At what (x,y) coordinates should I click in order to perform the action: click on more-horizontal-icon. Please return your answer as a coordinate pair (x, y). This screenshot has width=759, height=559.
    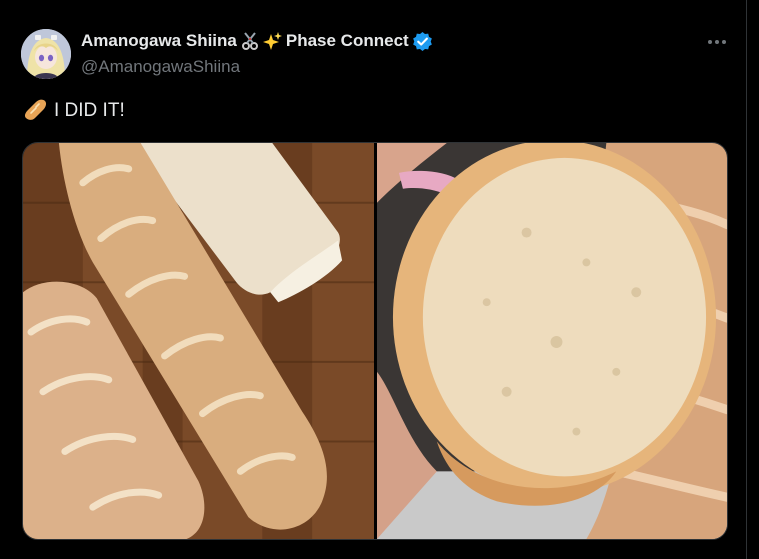
    Looking at the image, I should click on (717, 42).